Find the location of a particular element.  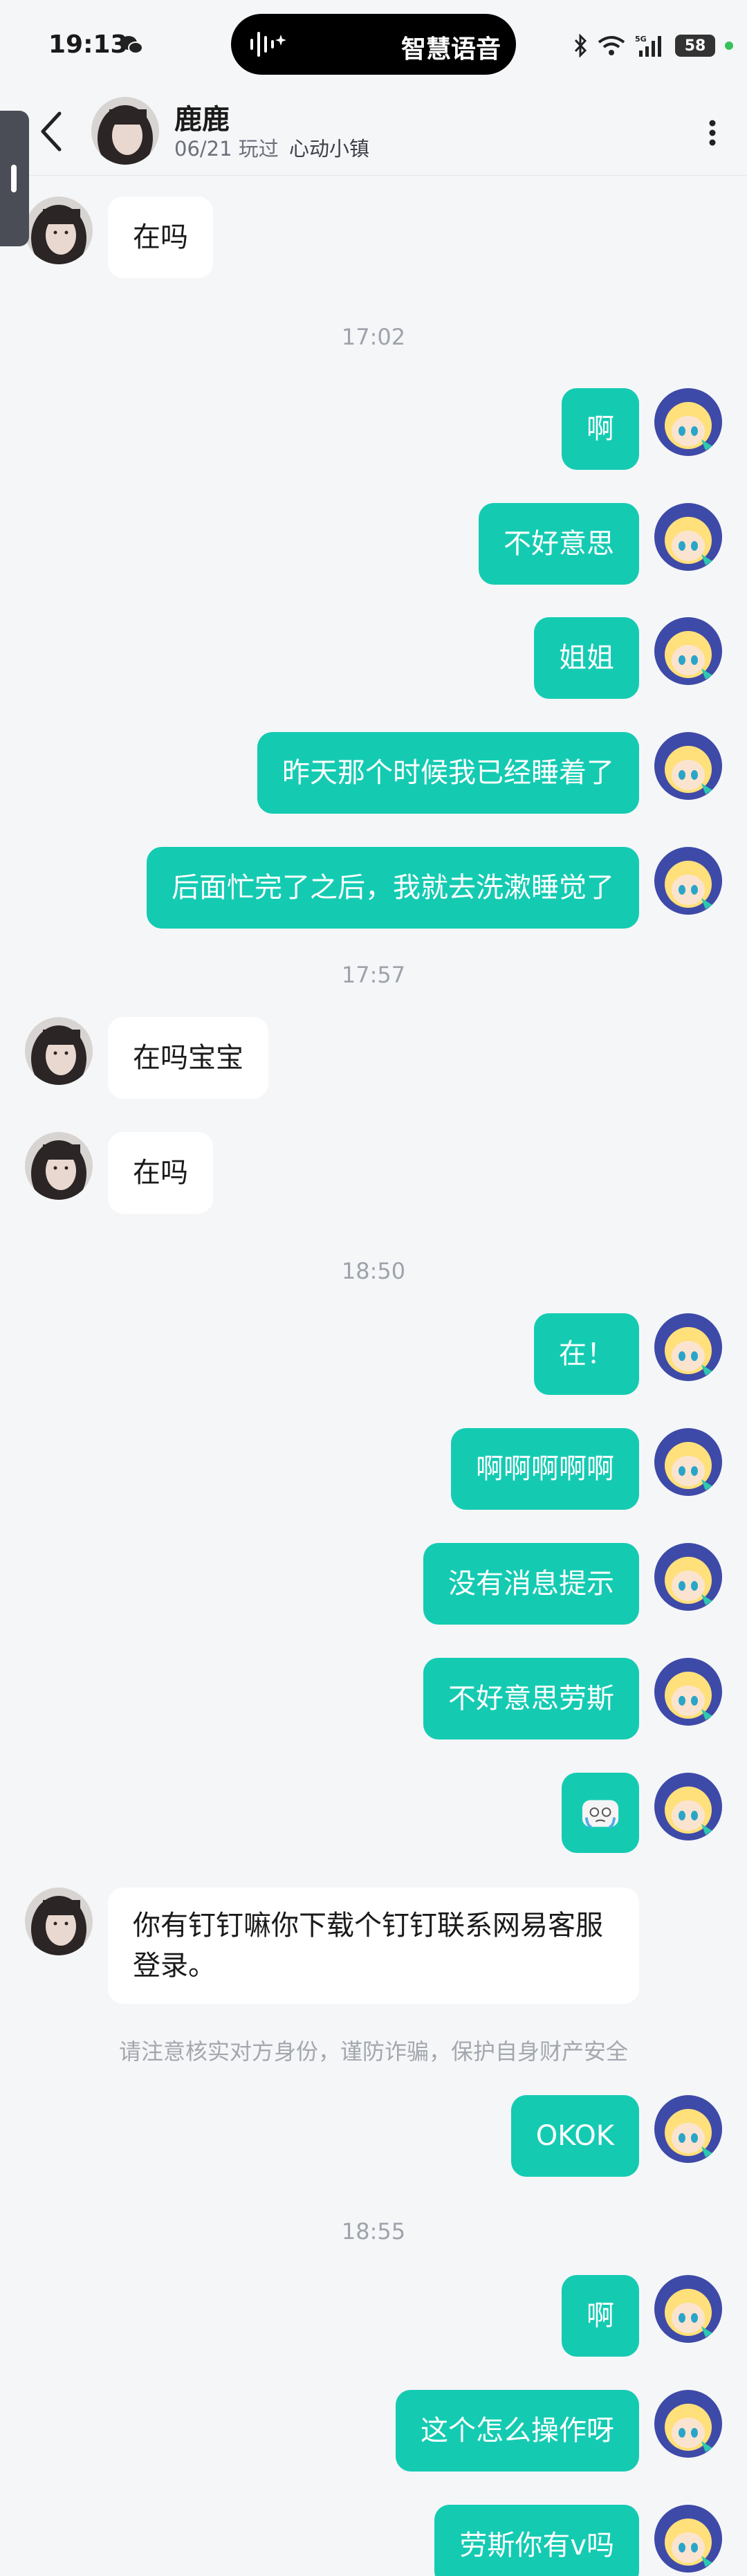

contact-name: 鹿鹿 is located at coordinates (202, 120).